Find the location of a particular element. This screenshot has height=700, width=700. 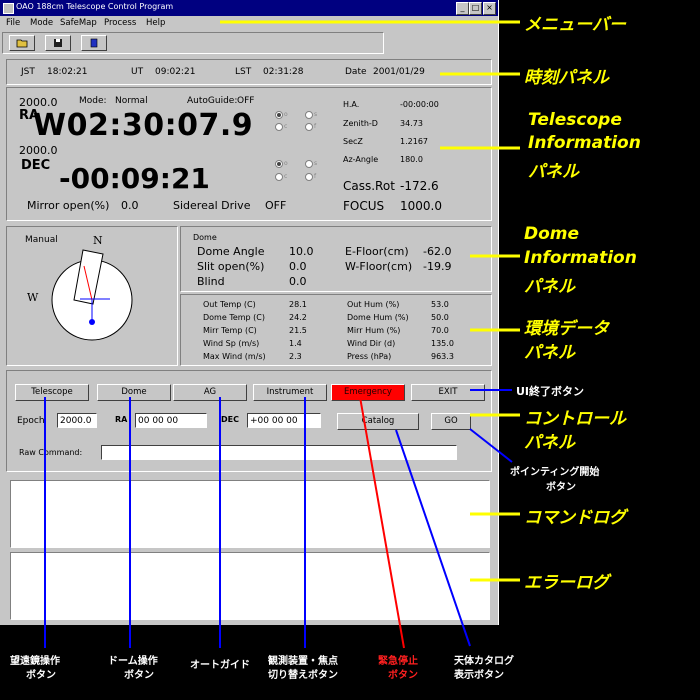

annotation-time-panel: 時刻パネル is located at coordinates (566, 78).